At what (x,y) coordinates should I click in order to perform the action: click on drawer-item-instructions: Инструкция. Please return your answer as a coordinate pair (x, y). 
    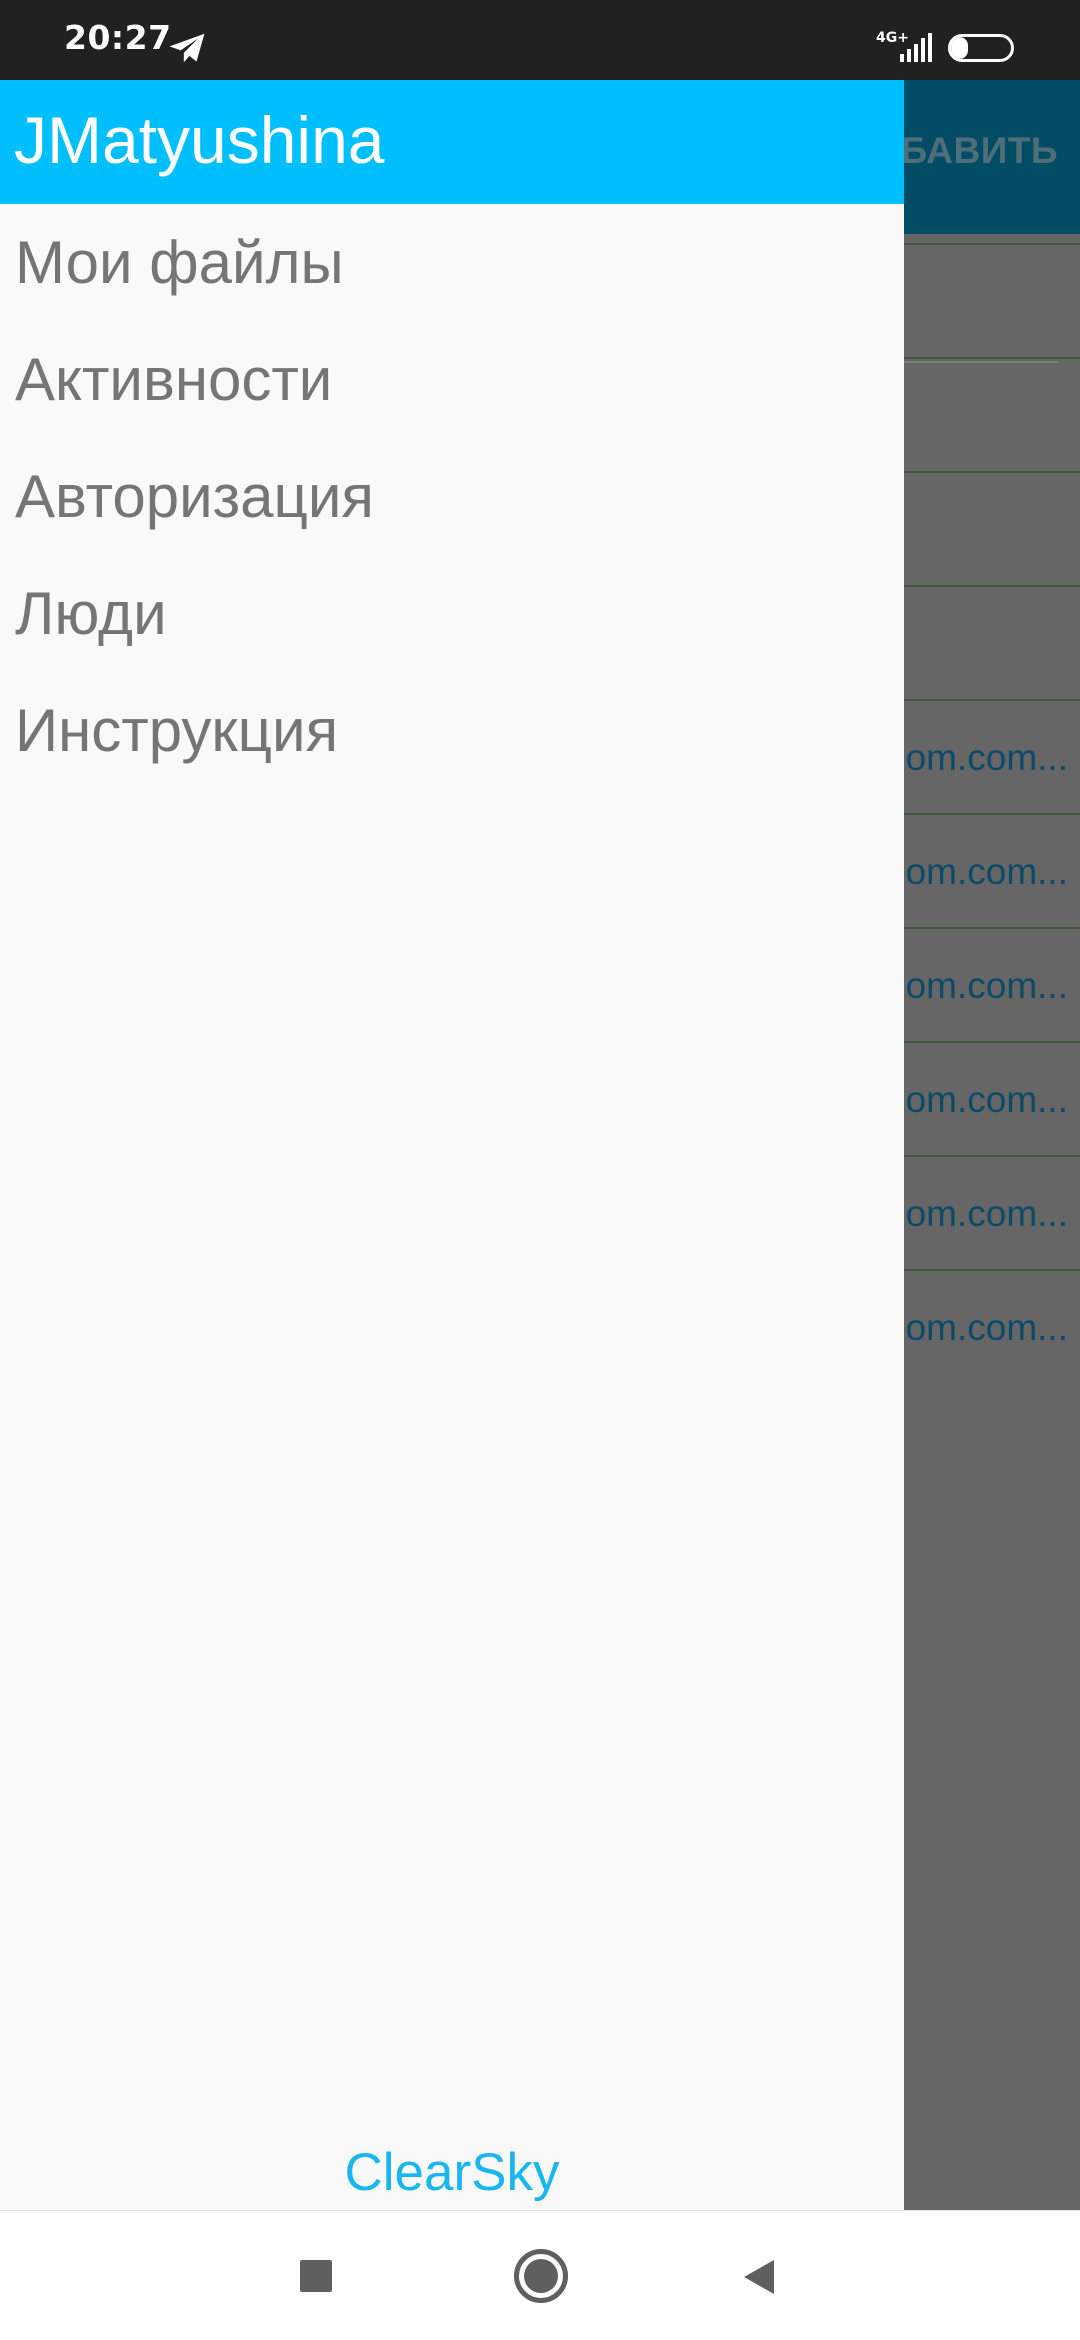
    Looking at the image, I should click on (452, 730).